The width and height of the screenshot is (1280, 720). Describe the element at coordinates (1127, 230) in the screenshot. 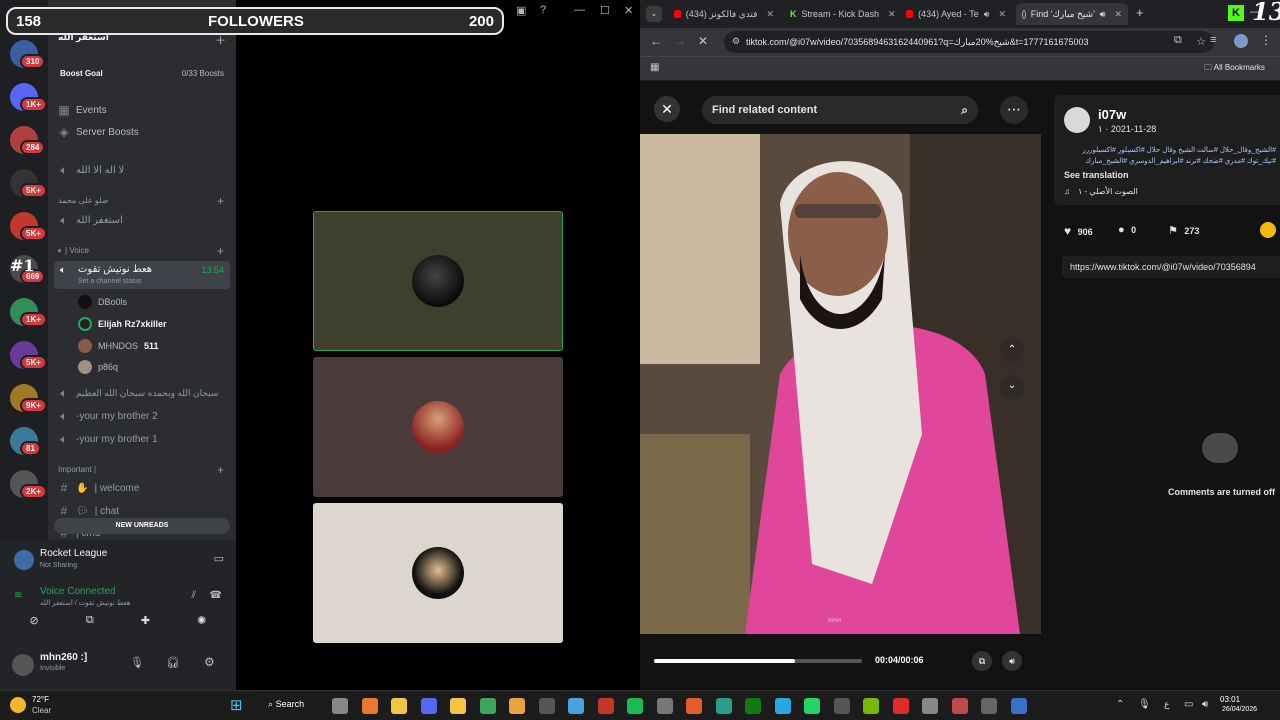

I see `comment-button: ● 0` at that location.